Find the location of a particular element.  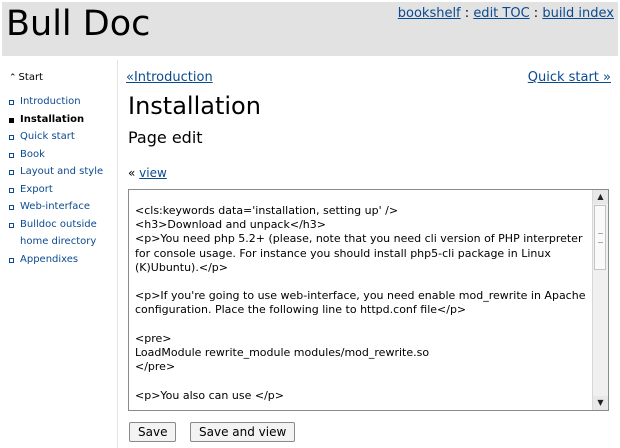

sidebar-item-introduction: Introduction is located at coordinates (58, 102).